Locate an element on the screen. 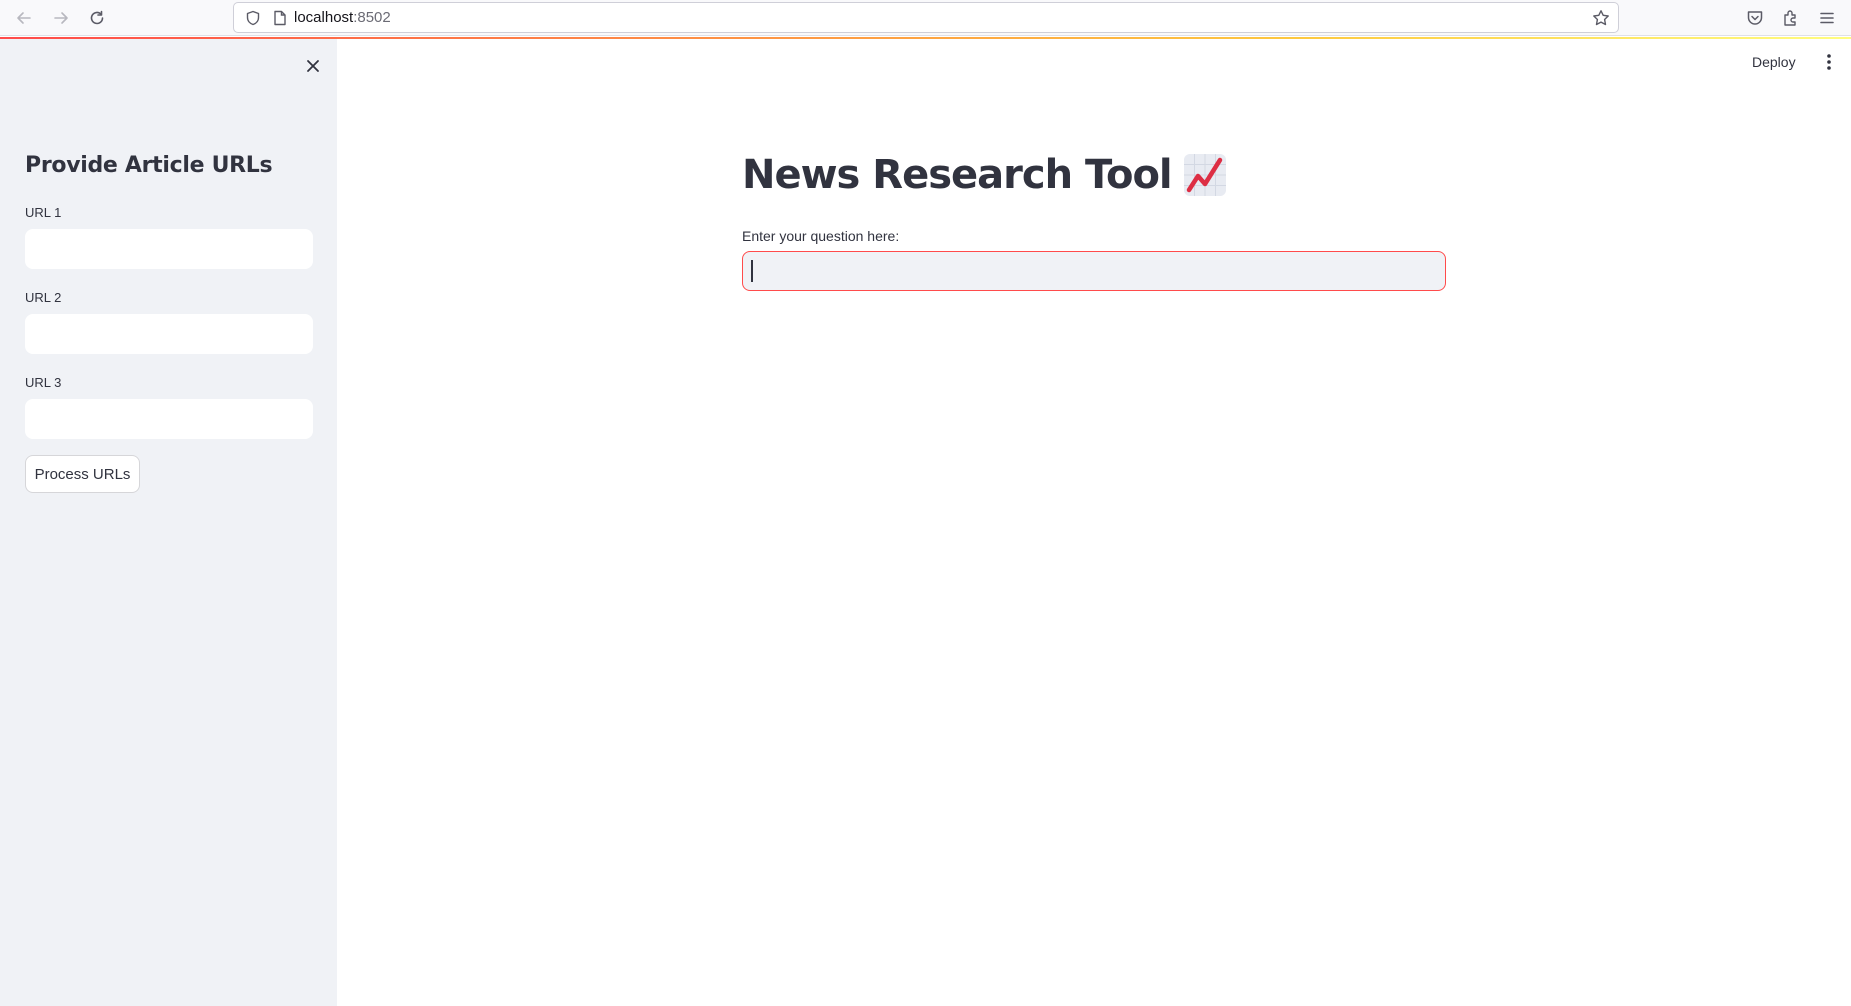 The image size is (1851, 1006). extensions-icon is located at coordinates (1791, 18).